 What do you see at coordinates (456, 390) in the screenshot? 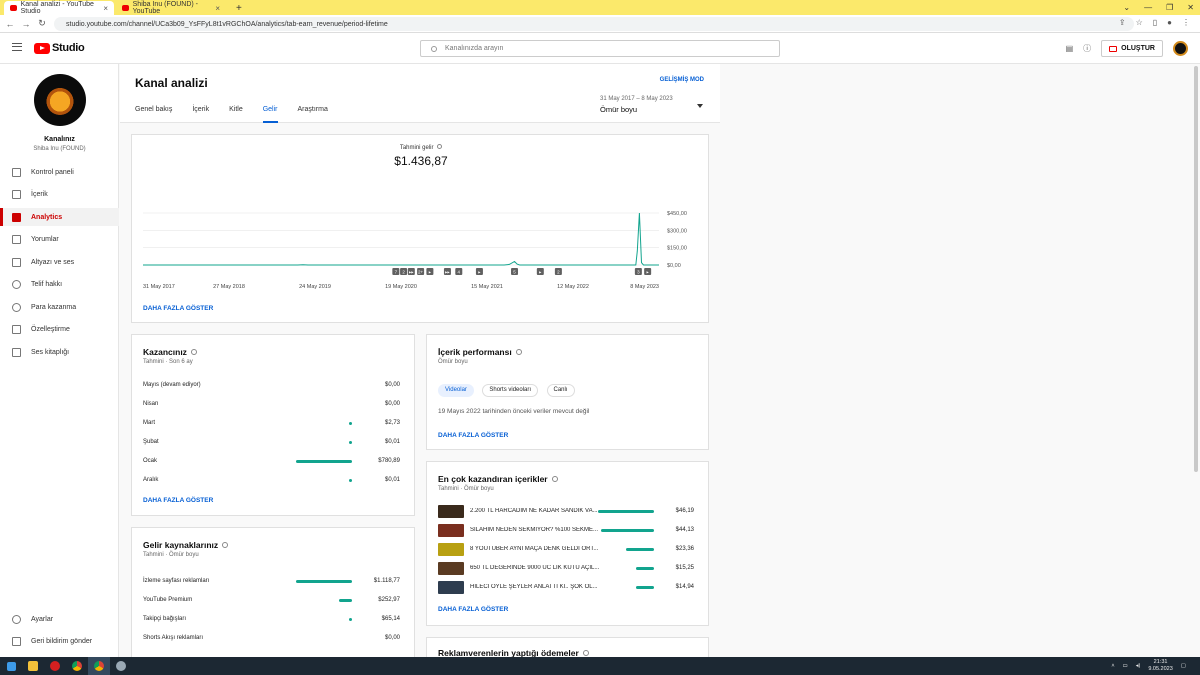
I see `chip-videos: Videolar` at bounding box center [456, 390].